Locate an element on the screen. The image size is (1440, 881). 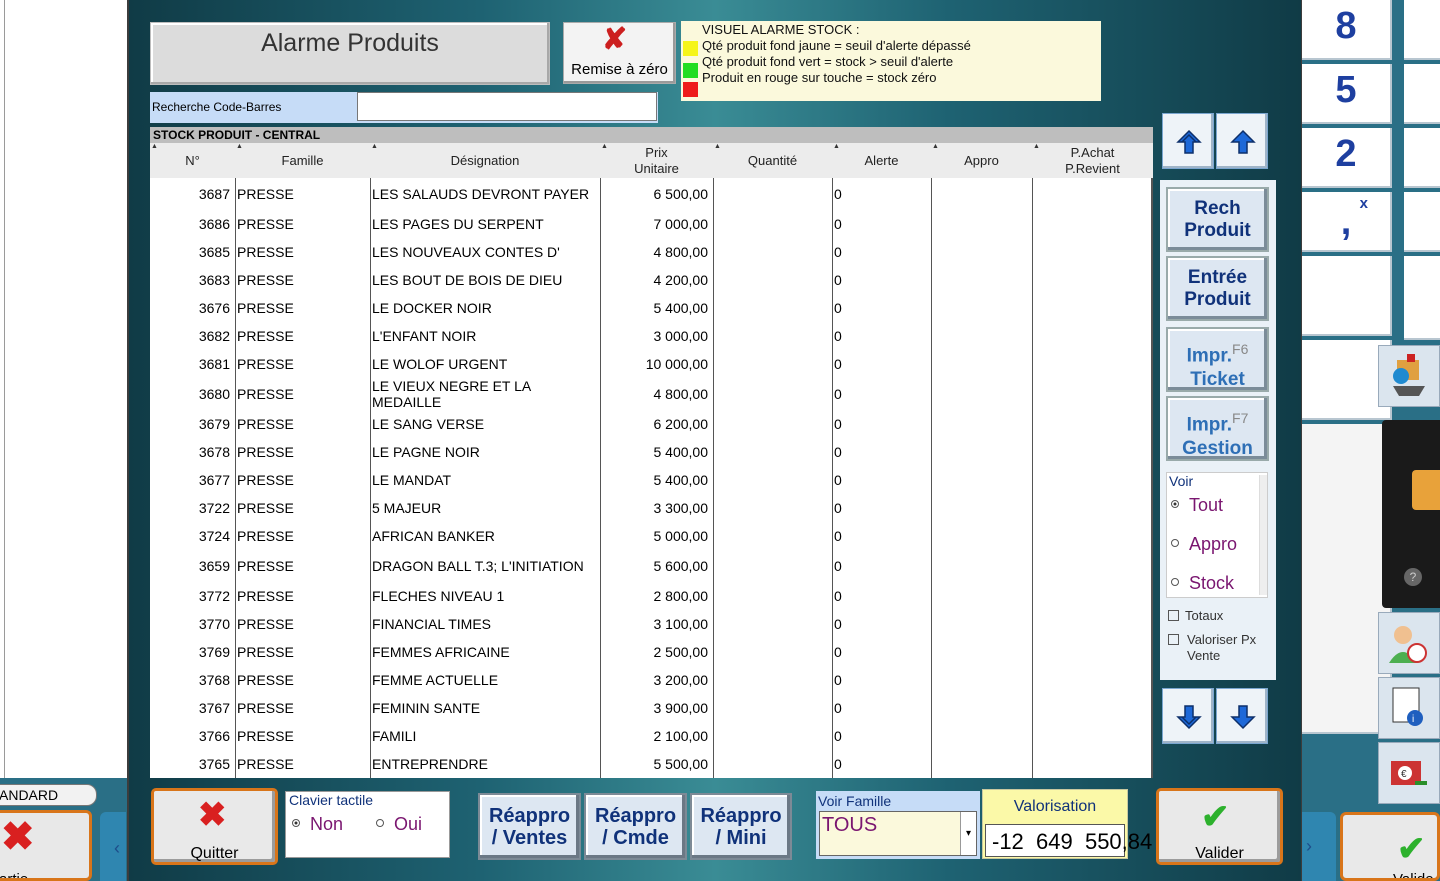
table-cell: ENTREPRENDRE is located at coordinates (430, 764).